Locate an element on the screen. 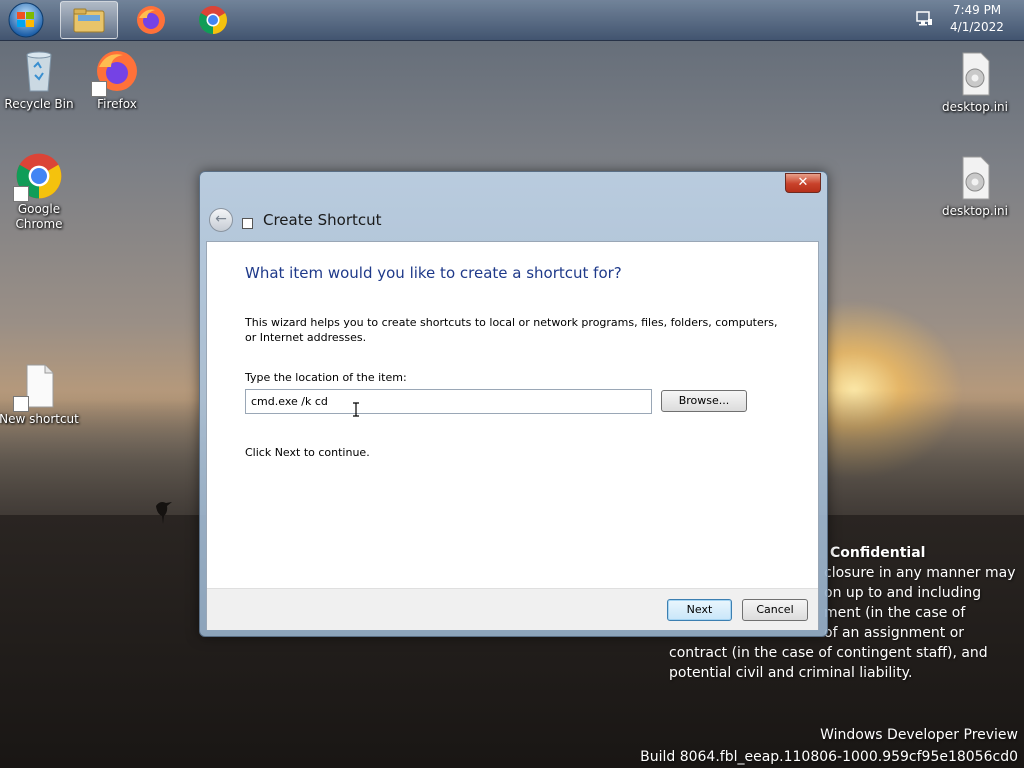  watermark-line: potential civil and criminal liability. is located at coordinates (791, 673).